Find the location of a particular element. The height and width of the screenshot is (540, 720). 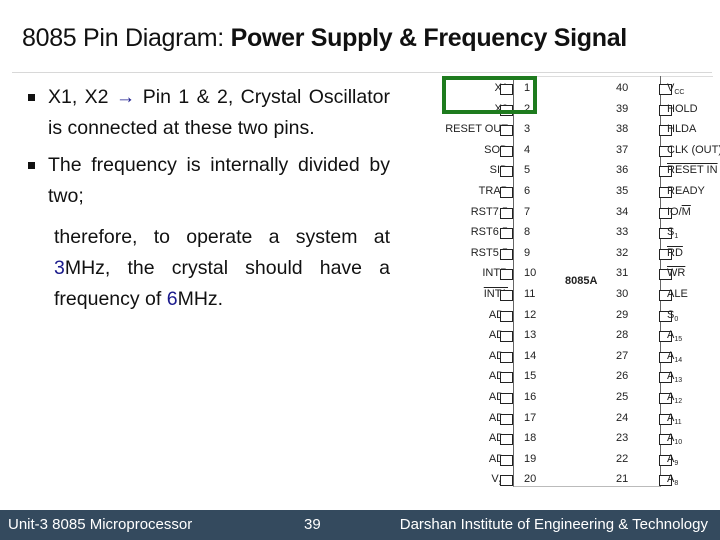

title-bold: Power Supply & Frequency Signal is located at coordinates (429, 38).